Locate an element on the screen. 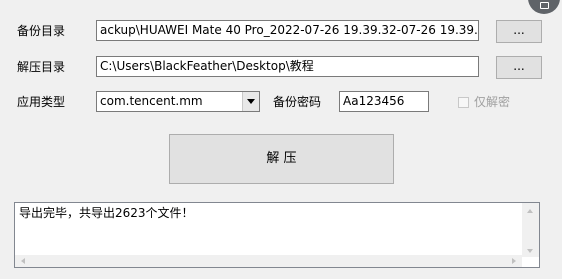 Image resolution: width=562 pixels, height=279 pixels. scroll-left-icon is located at coordinates (23, 261).